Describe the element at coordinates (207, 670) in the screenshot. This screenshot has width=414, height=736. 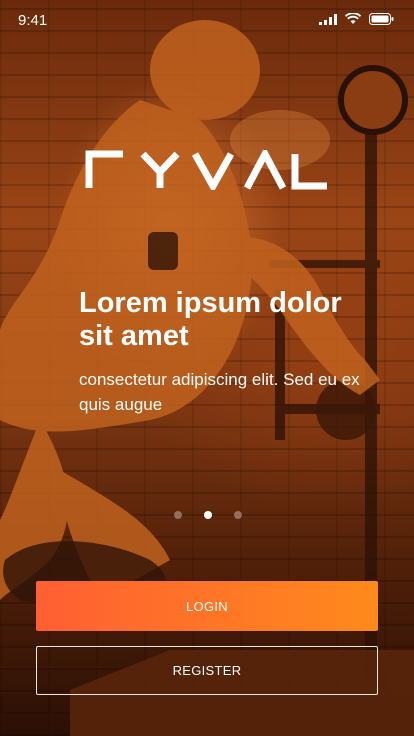
I see `register-button: REGISTER` at that location.